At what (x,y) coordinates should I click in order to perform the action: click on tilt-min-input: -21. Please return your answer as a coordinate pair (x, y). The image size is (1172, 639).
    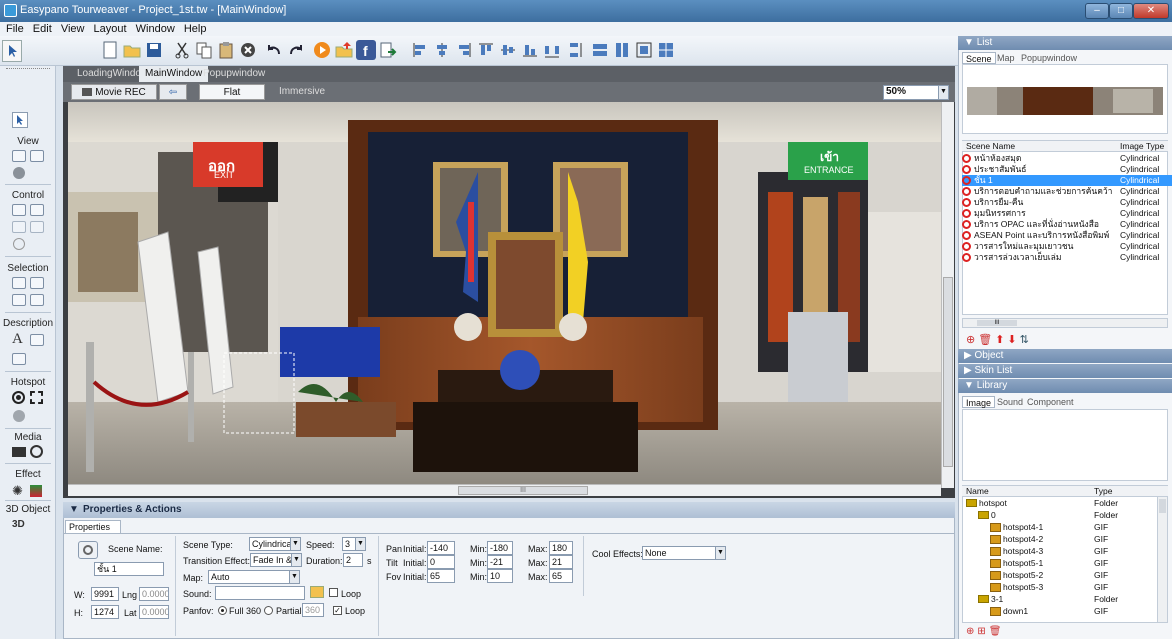
    Looking at the image, I should click on (500, 562).